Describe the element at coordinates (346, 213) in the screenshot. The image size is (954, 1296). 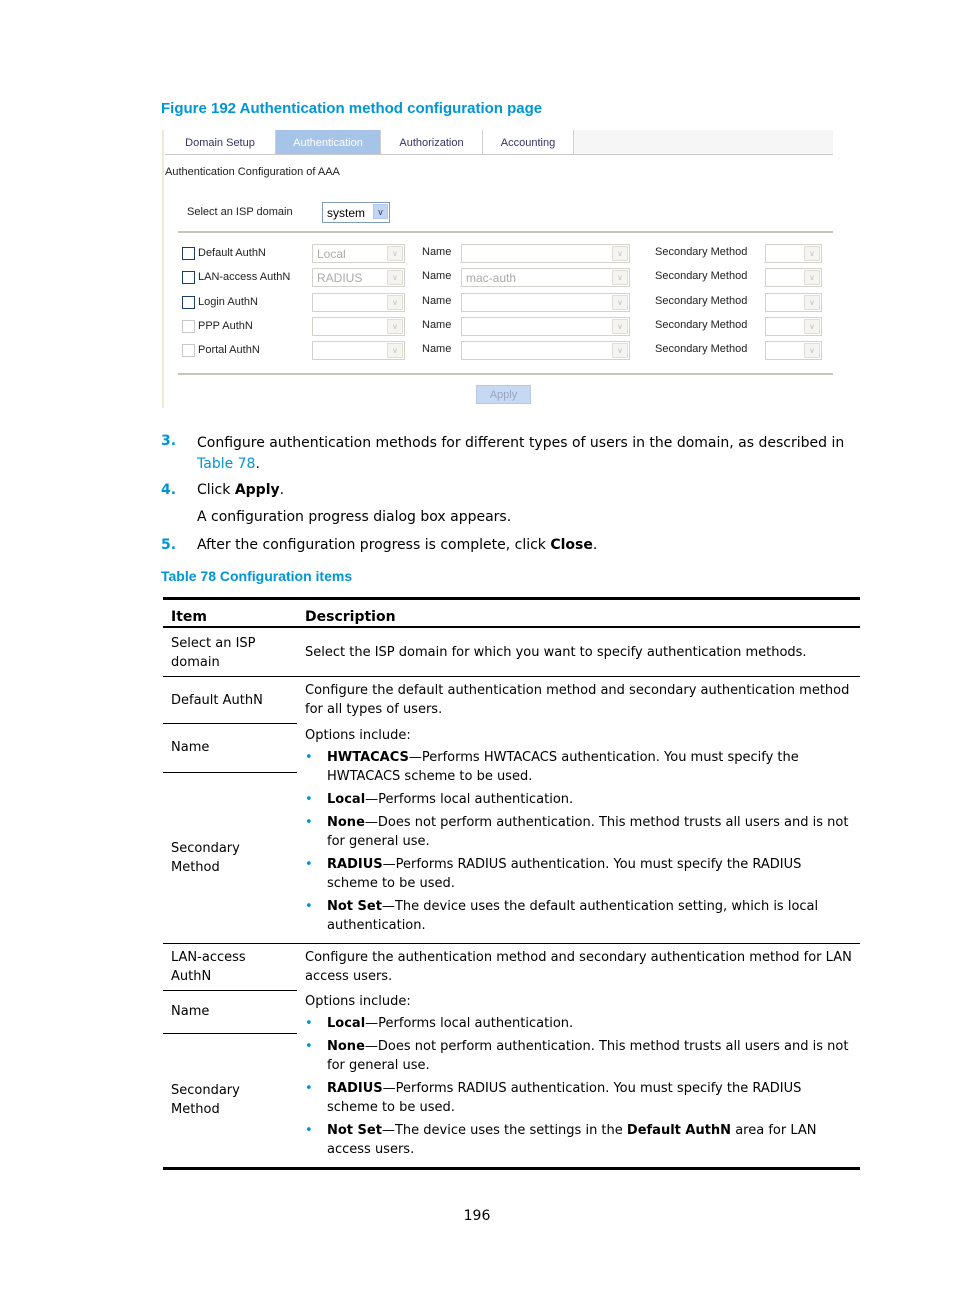
I see `isp-domain-value: system` at that location.